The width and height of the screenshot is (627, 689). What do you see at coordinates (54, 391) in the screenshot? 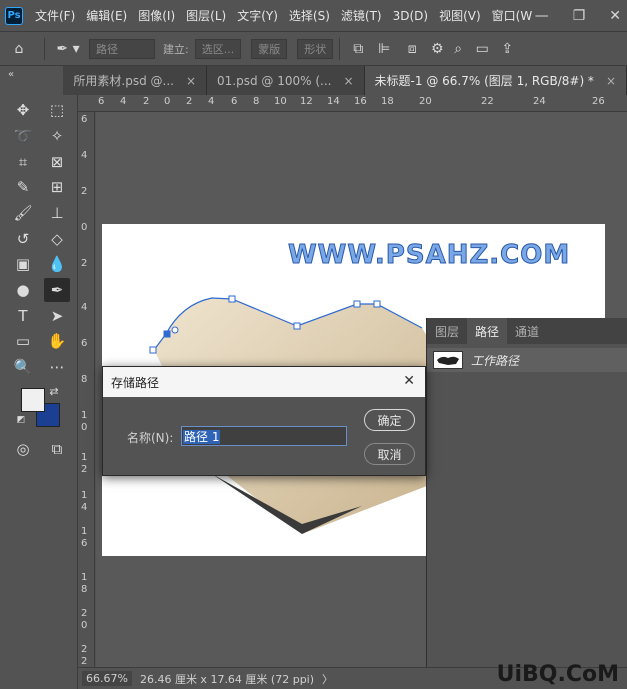
I see `swap-colors-icon: ⇄` at bounding box center [54, 391].